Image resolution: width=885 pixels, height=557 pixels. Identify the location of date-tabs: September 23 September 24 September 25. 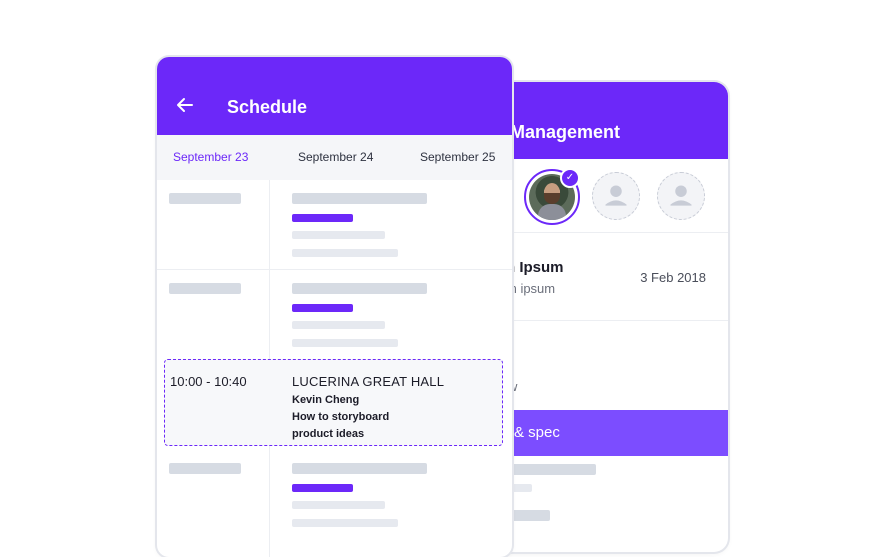
(334, 157).